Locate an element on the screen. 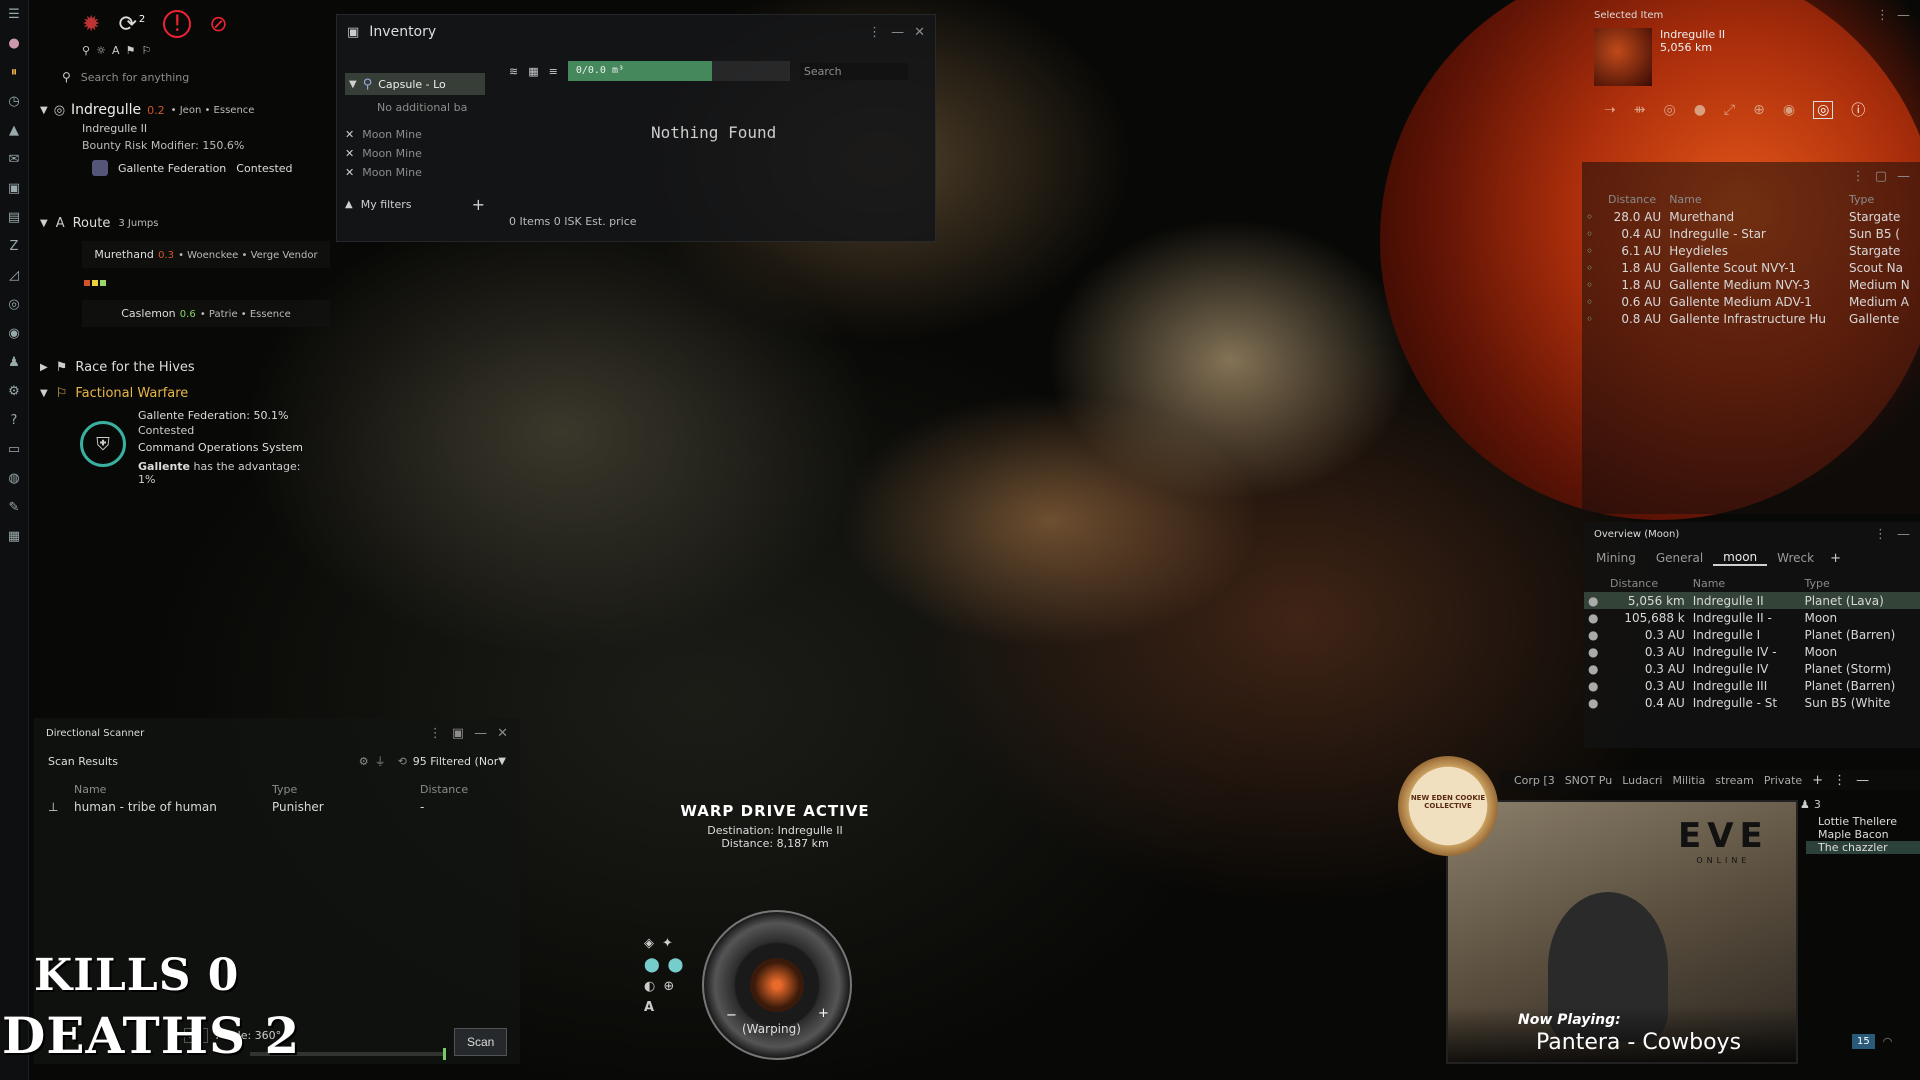 Image resolution: width=1920 pixels, height=1080 pixels. dock-icon: ⤢ is located at coordinates (1729, 110).